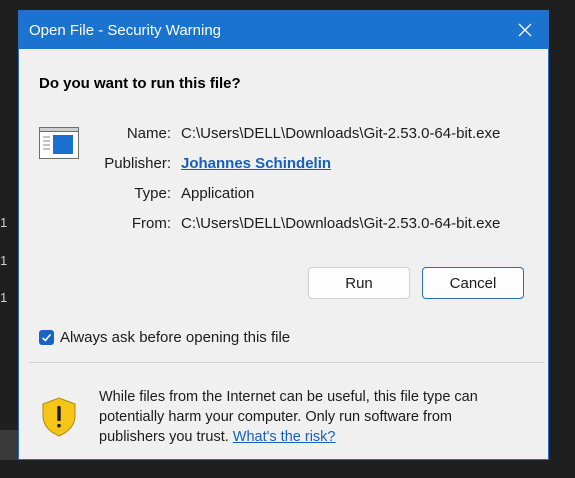  I want to click on publisher-row: Publisher: Johannes Schindelin, so click(205, 163).